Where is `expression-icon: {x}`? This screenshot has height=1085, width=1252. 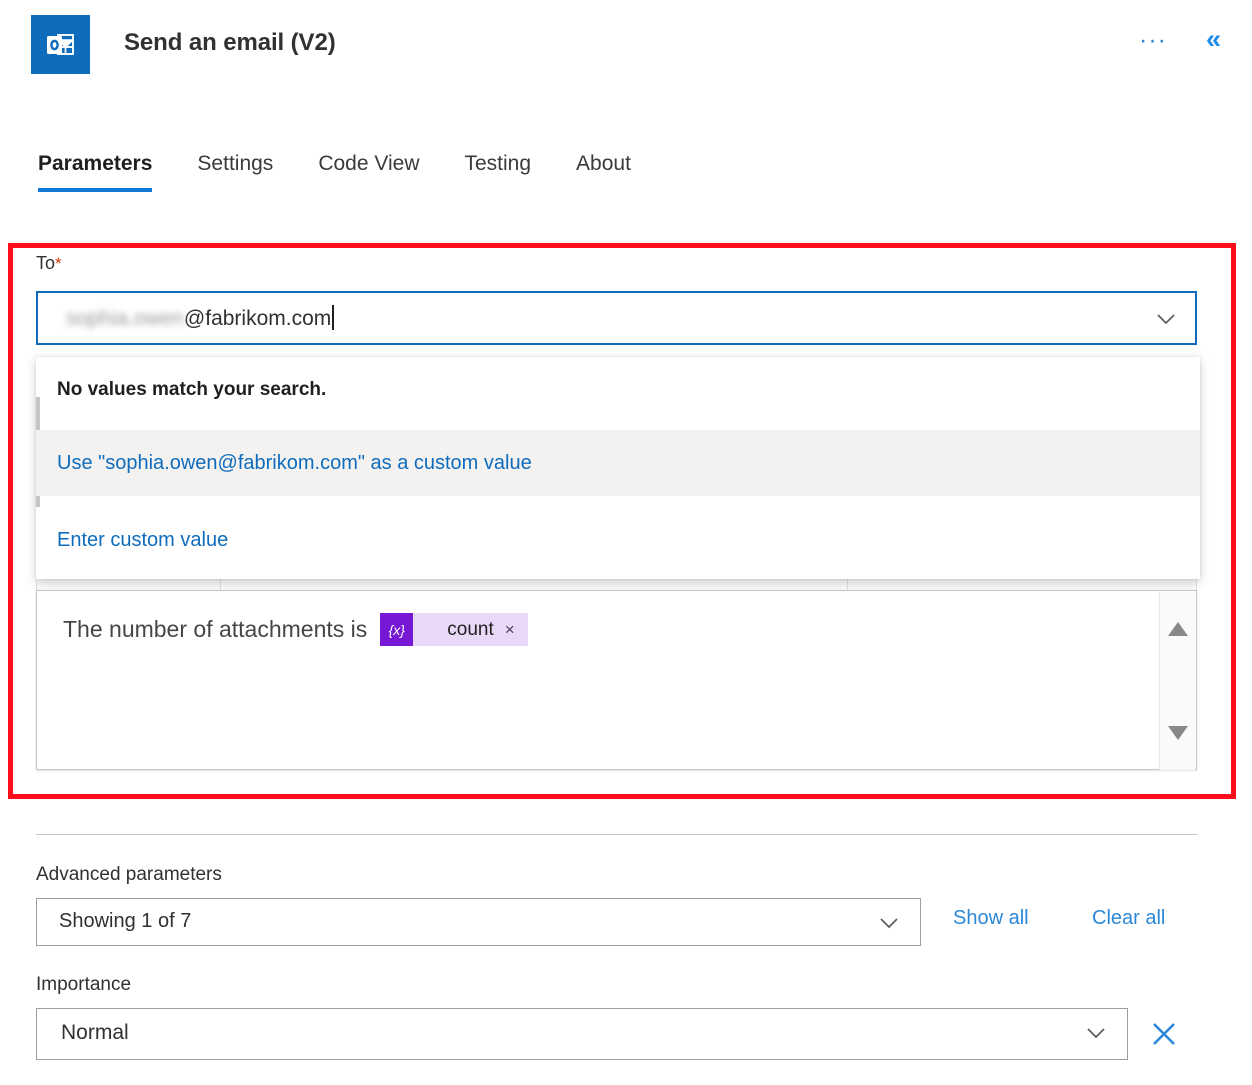 expression-icon: {x} is located at coordinates (397, 629).